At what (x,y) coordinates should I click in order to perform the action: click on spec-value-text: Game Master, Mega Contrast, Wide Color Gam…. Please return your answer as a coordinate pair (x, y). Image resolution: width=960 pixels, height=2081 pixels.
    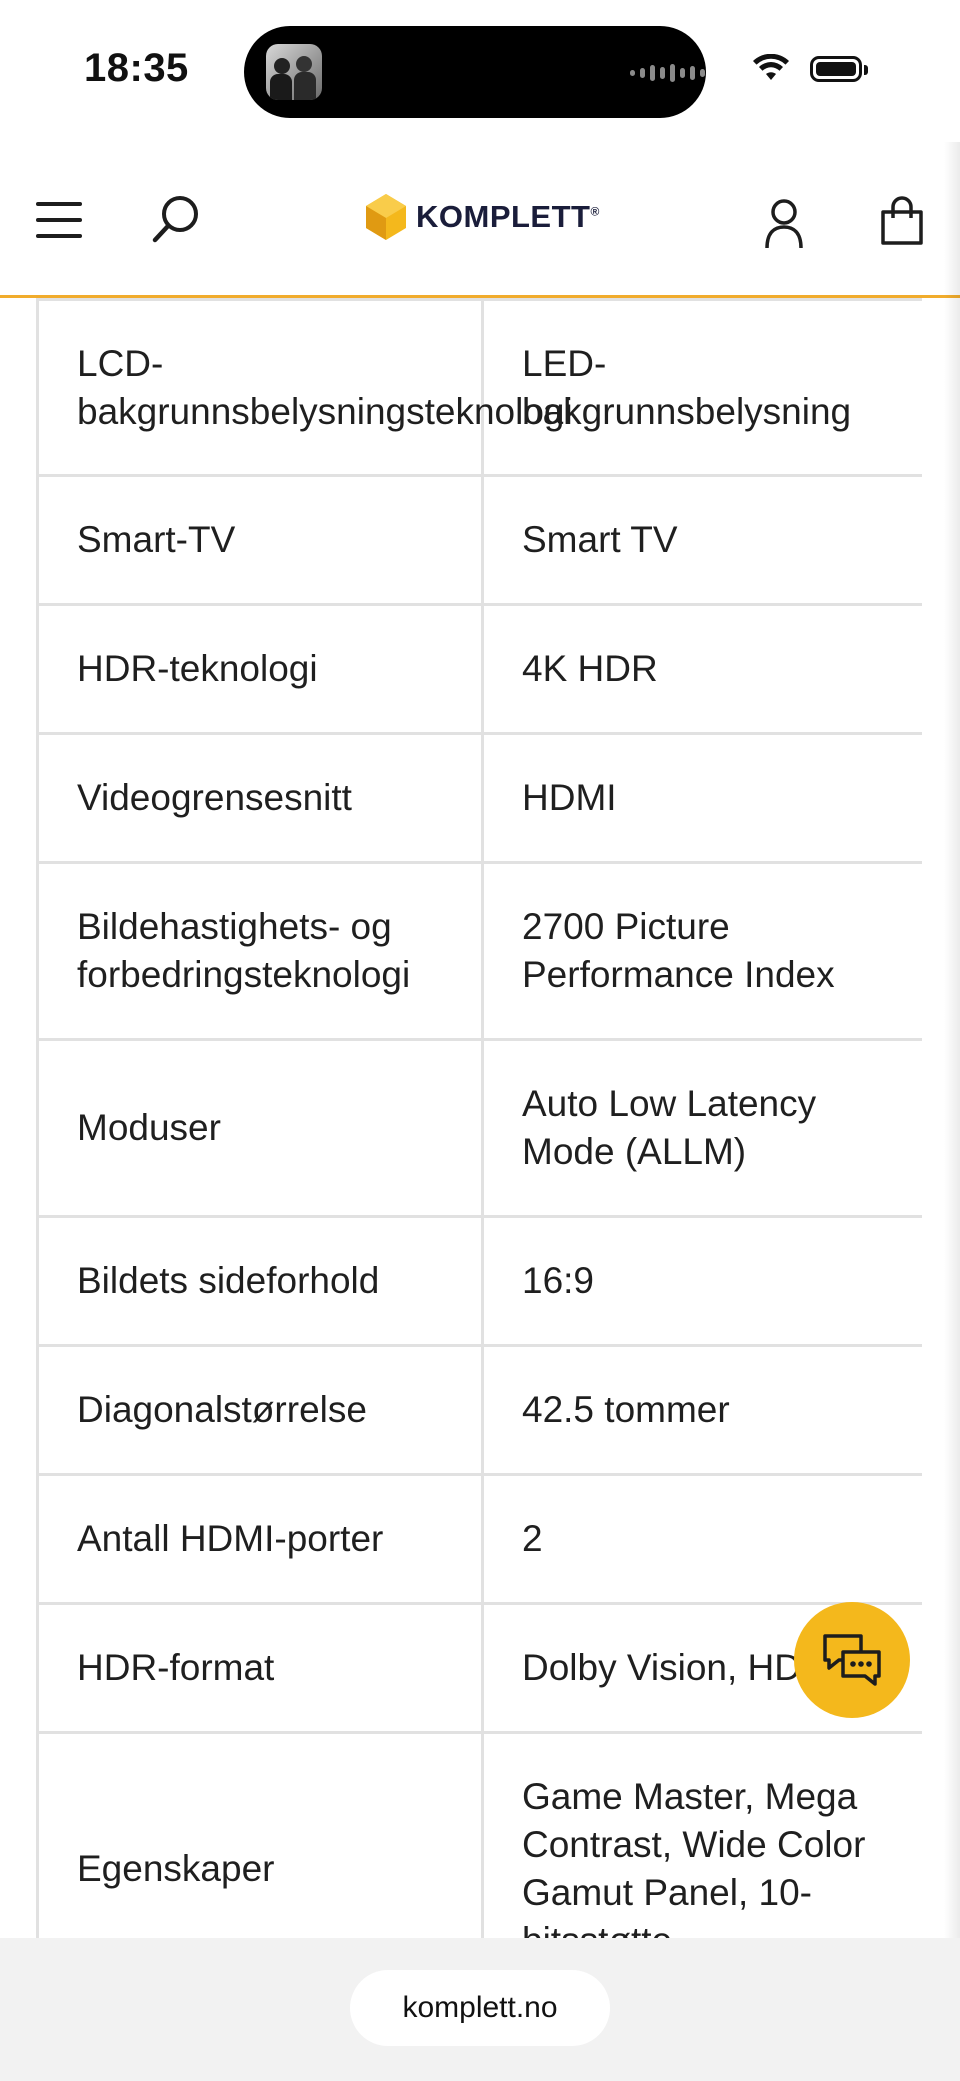
    Looking at the image, I should click on (694, 1857).